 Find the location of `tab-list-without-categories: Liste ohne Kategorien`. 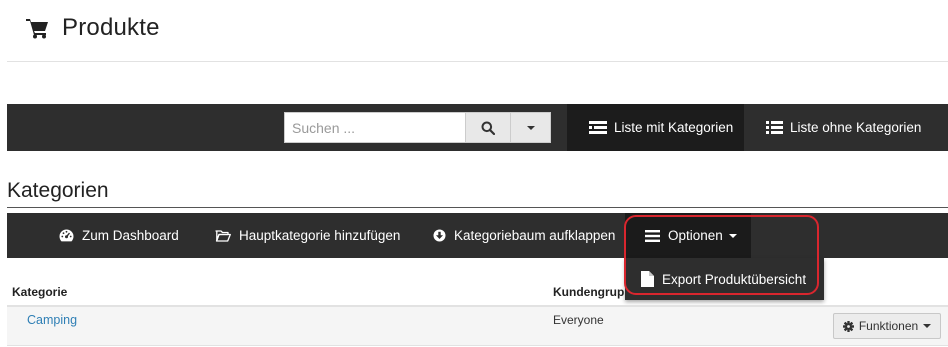

tab-list-without-categories: Liste ohne Kategorien is located at coordinates (846, 127).